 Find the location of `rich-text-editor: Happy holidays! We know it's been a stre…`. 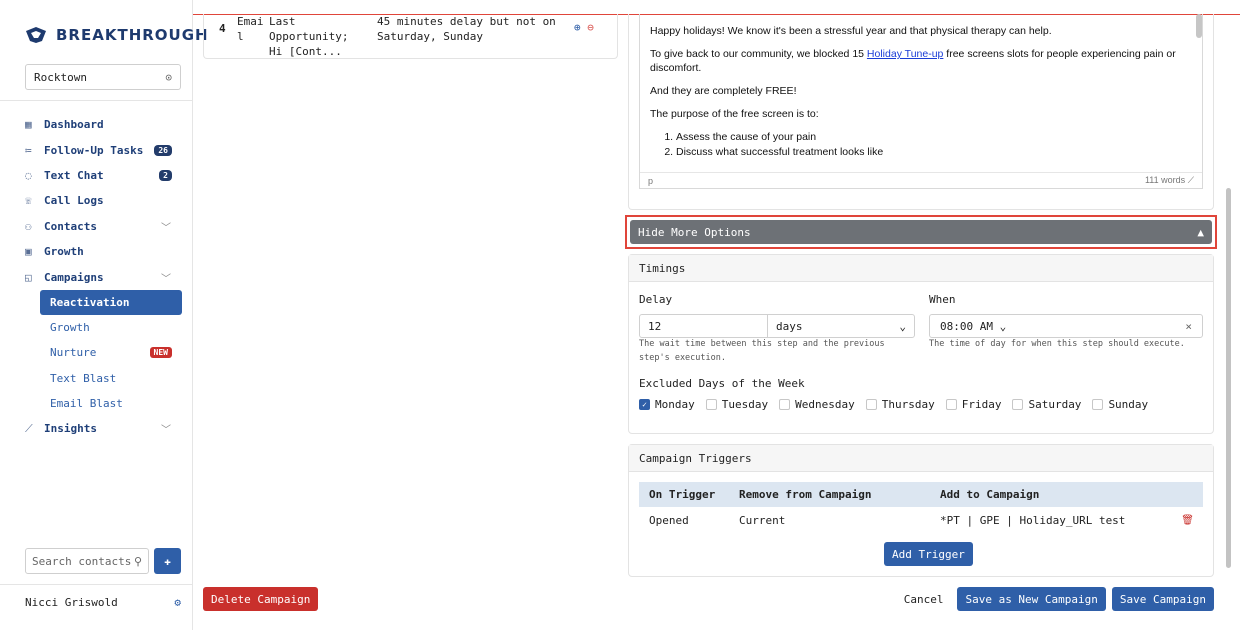

rich-text-editor: Happy holidays! We know it's been a stre… is located at coordinates (921, 101).